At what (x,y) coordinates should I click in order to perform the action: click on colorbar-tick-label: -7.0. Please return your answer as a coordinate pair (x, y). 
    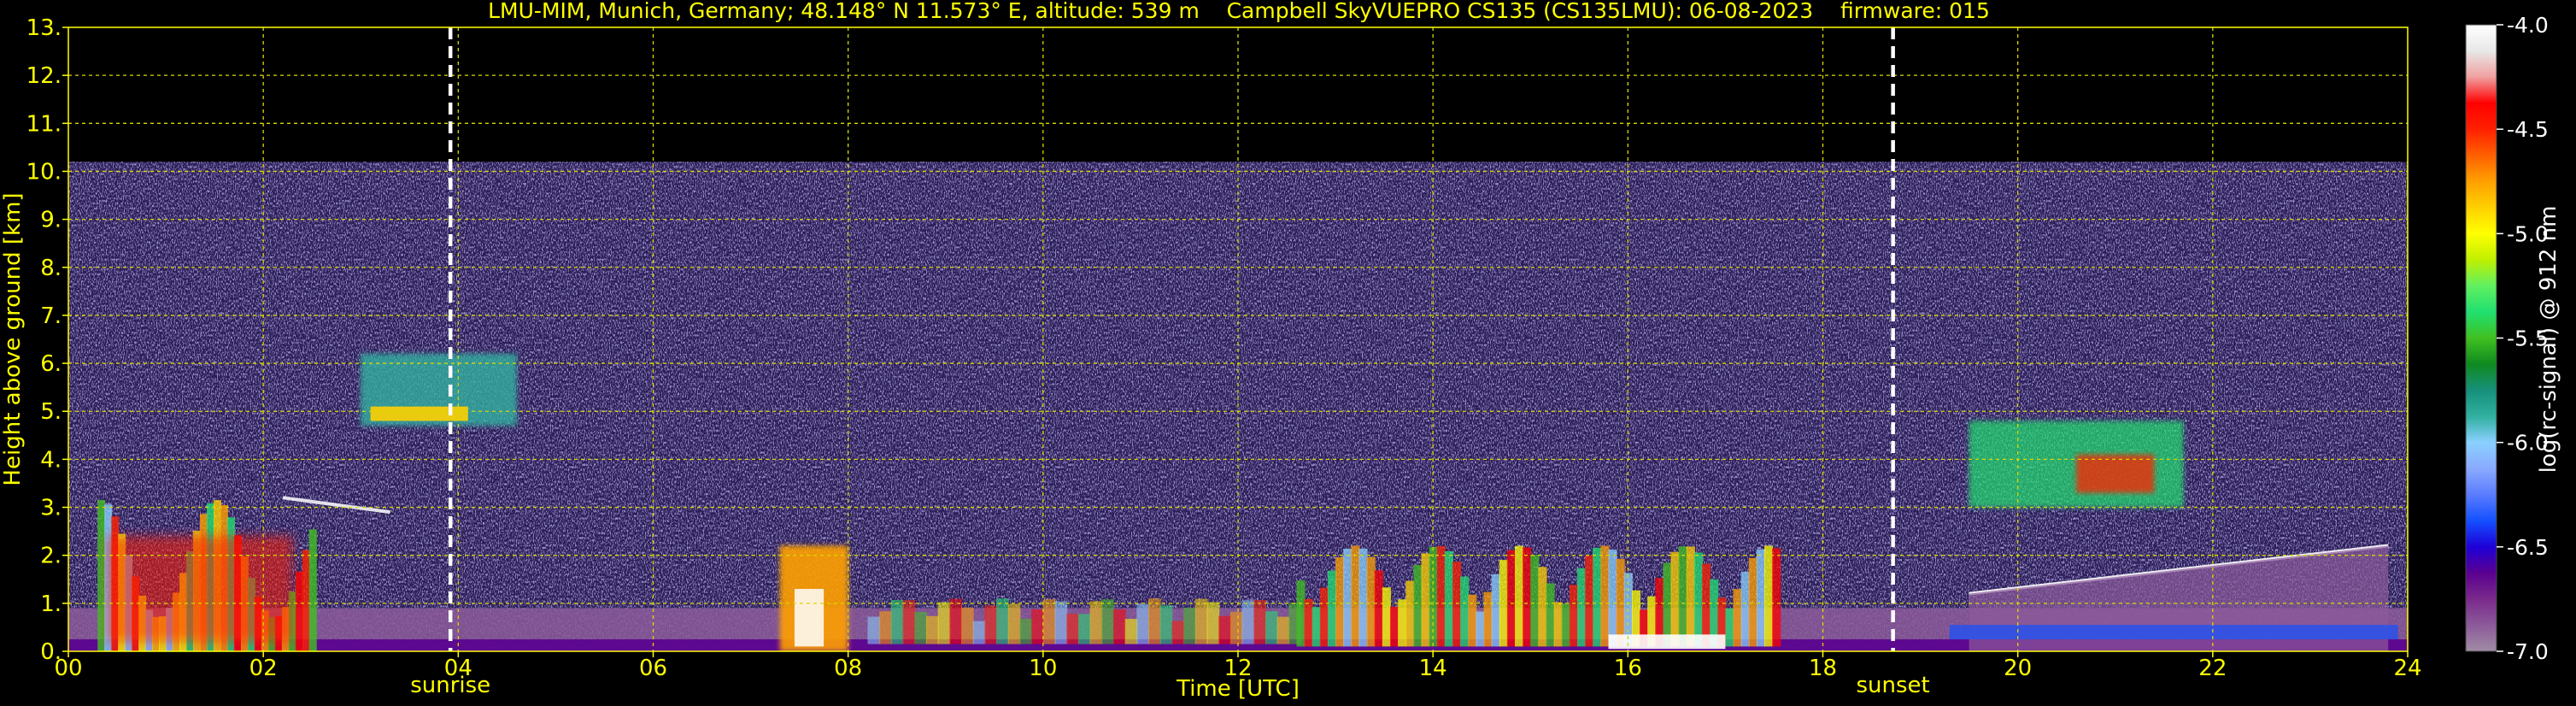
    Looking at the image, I should click on (2528, 651).